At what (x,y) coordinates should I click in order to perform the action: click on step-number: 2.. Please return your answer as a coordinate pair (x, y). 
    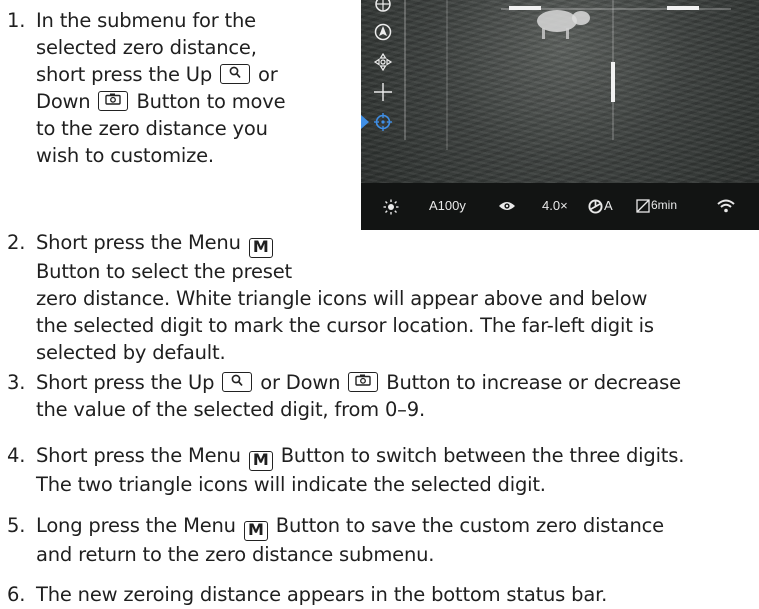
    Looking at the image, I should click on (16, 242).